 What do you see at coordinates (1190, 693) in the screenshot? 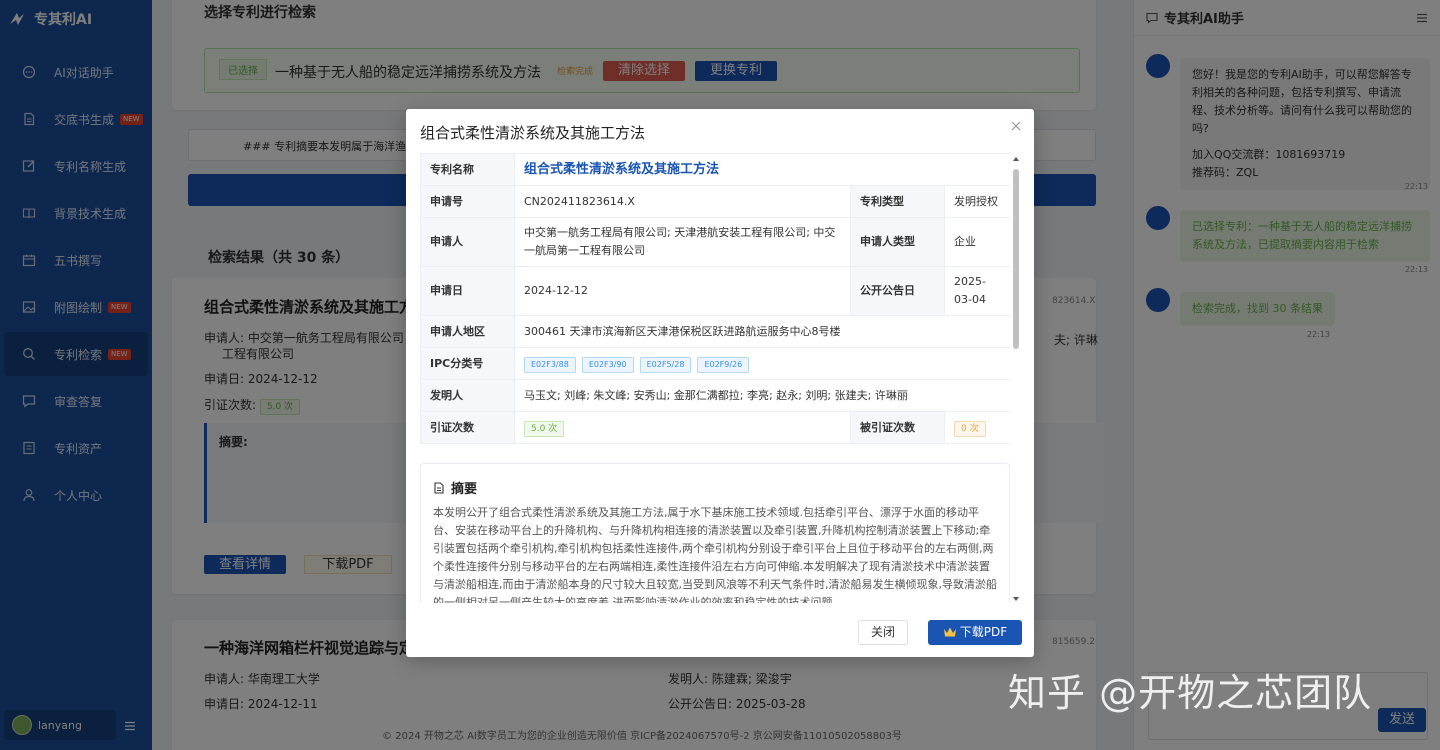
I see `watermark: 知乎 @开物之芯团队` at bounding box center [1190, 693].